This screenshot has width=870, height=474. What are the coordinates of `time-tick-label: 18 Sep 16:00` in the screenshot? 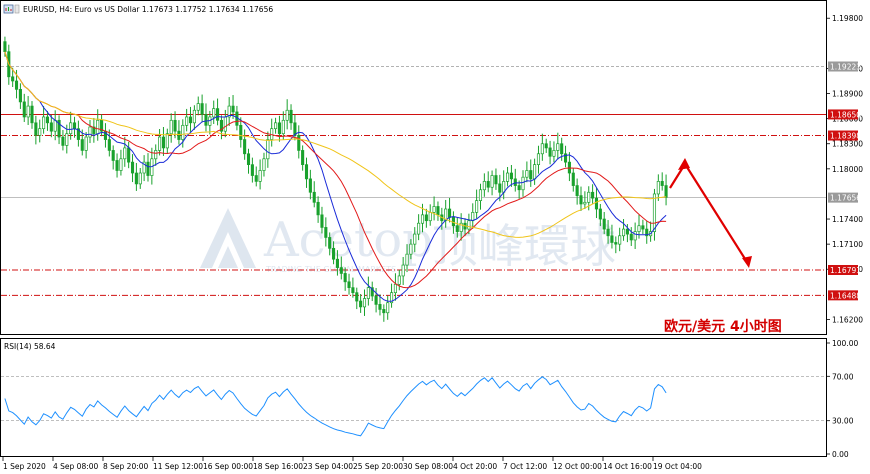 It's located at (278, 466).